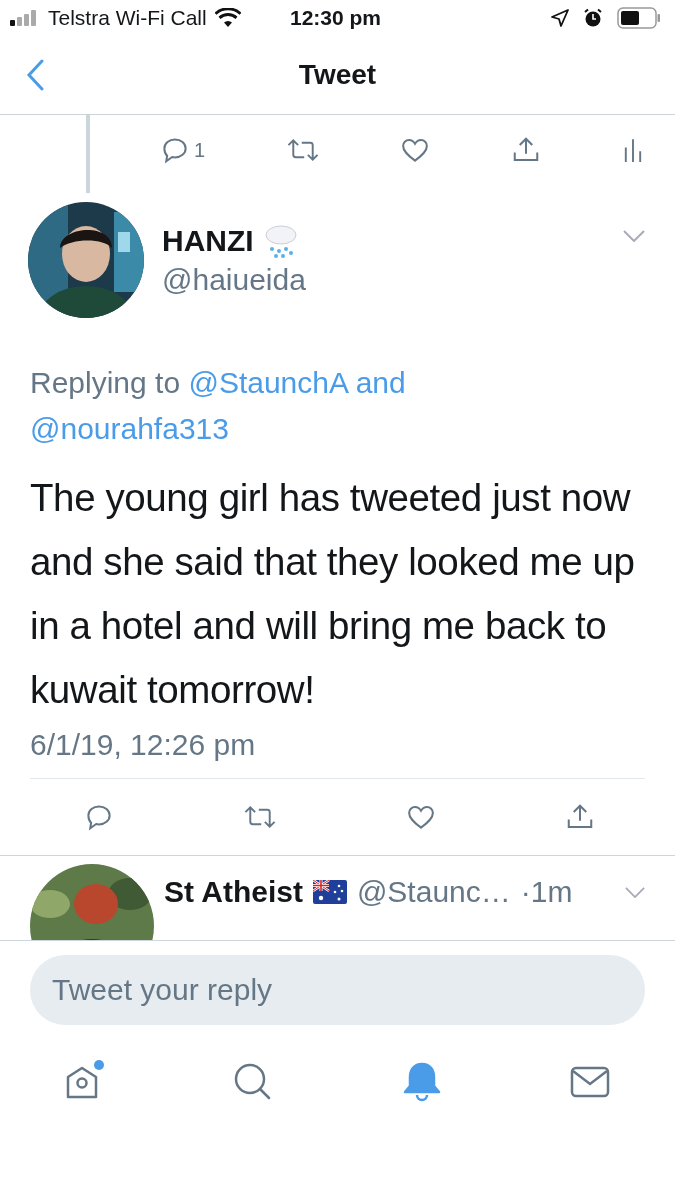  What do you see at coordinates (127, 18) in the screenshot?
I see `carrier-name: Telstra Wi-Fi Call` at bounding box center [127, 18].